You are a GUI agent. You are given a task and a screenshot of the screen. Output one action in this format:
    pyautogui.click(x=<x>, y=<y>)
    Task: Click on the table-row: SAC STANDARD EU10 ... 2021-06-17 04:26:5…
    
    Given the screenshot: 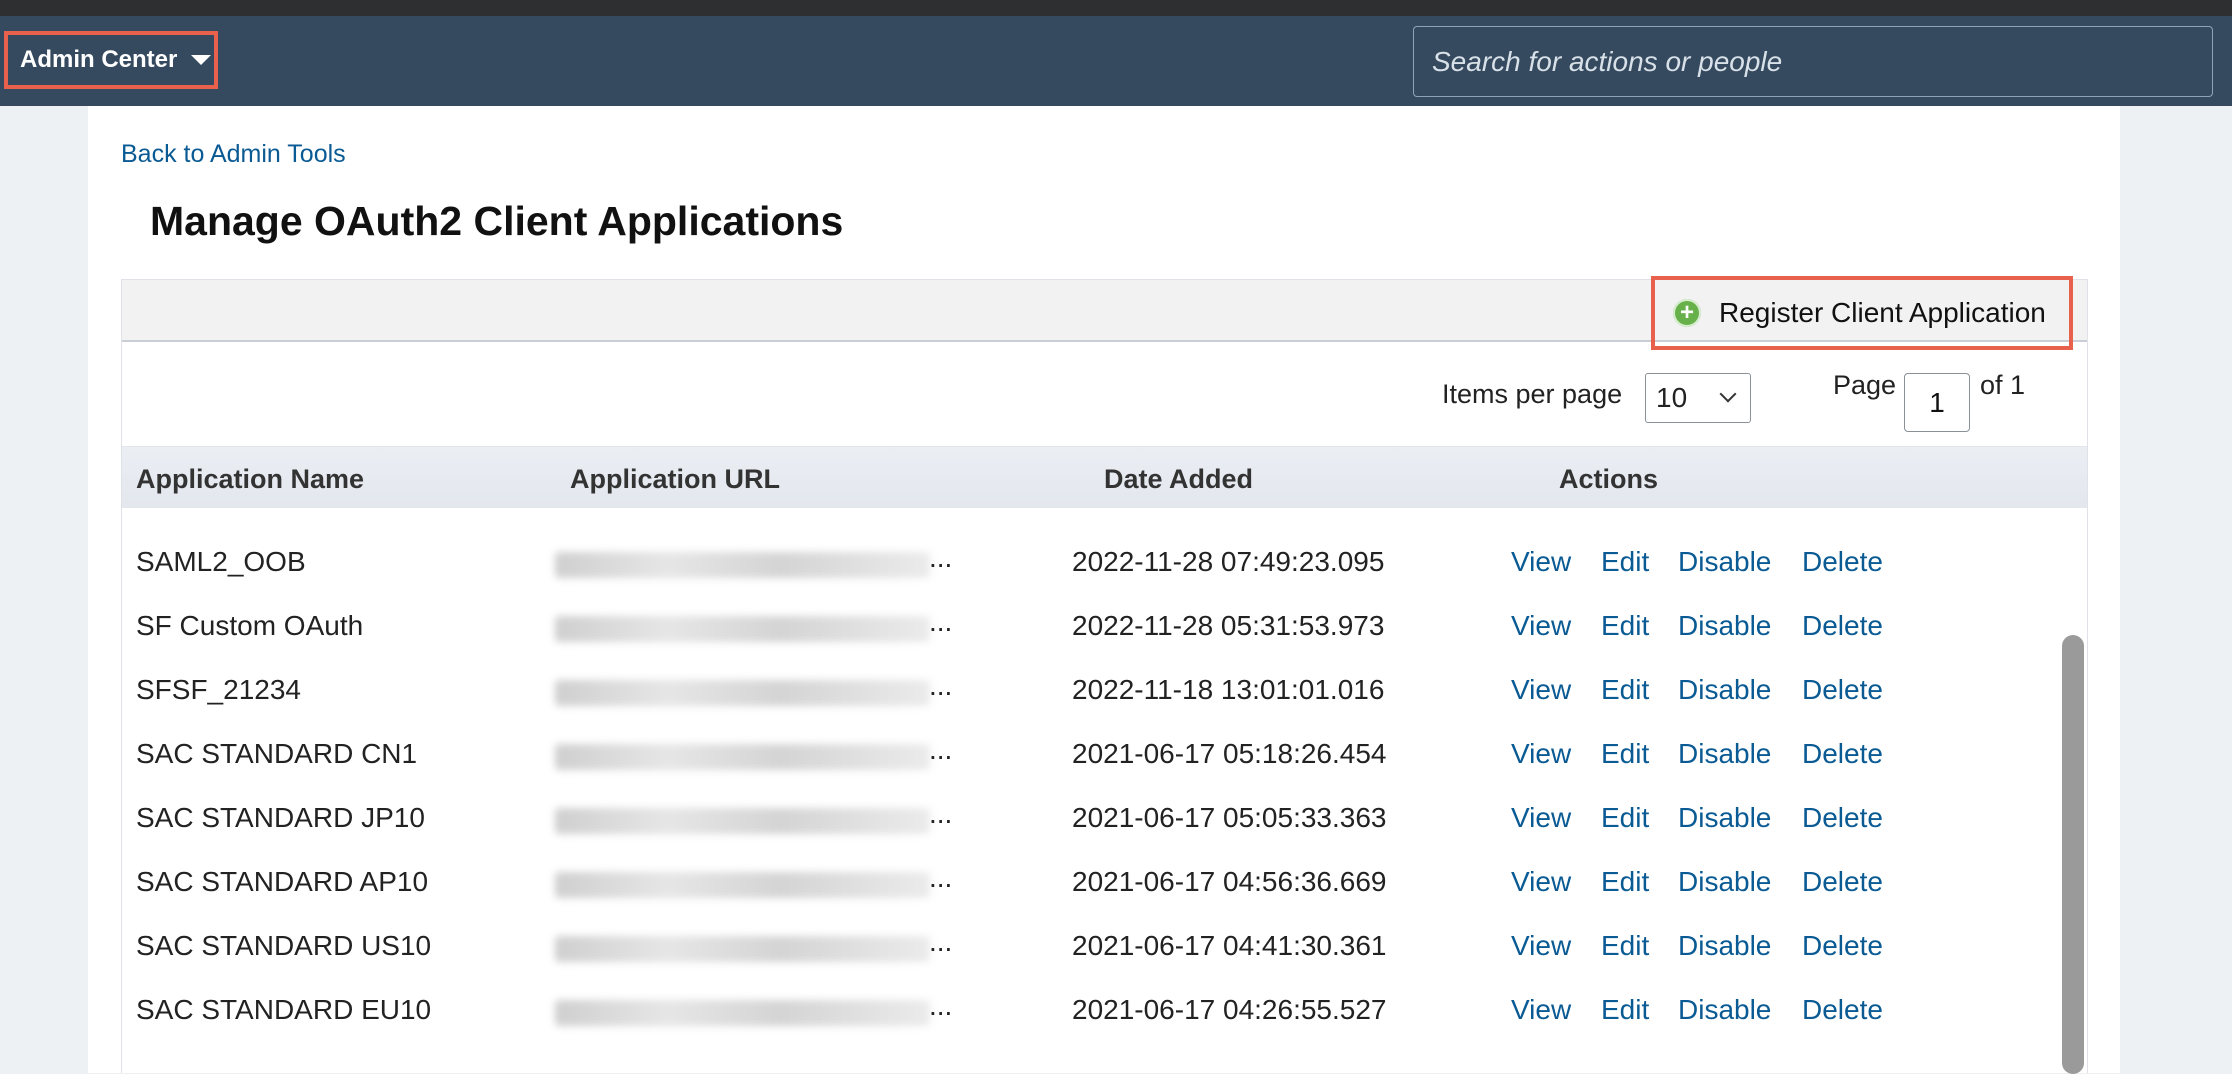 What is the action you would take?
    pyautogui.click(x=1092, y=1010)
    